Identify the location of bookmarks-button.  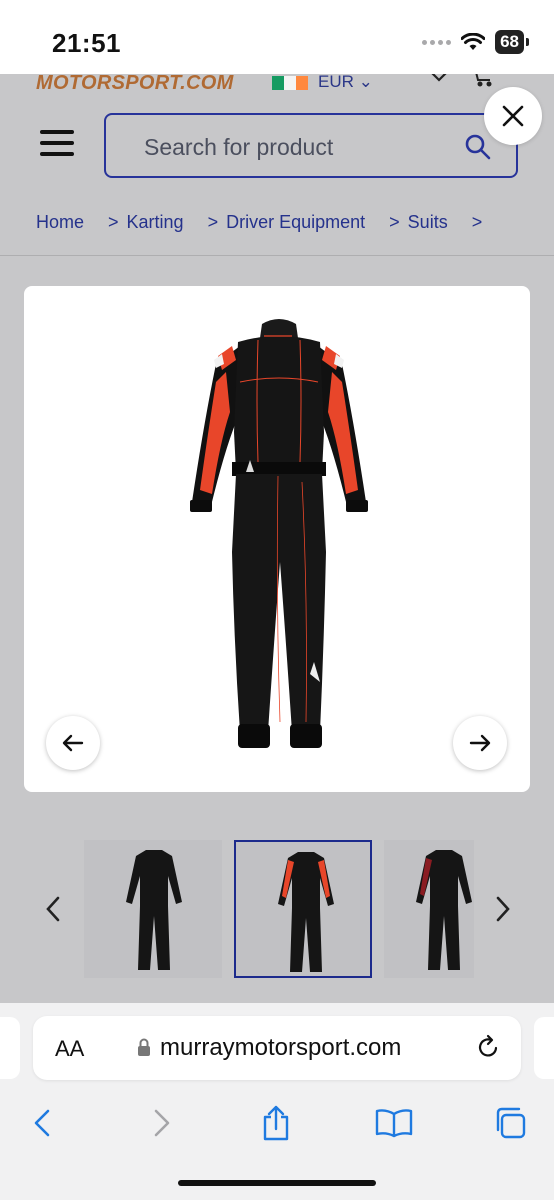
(394, 1123).